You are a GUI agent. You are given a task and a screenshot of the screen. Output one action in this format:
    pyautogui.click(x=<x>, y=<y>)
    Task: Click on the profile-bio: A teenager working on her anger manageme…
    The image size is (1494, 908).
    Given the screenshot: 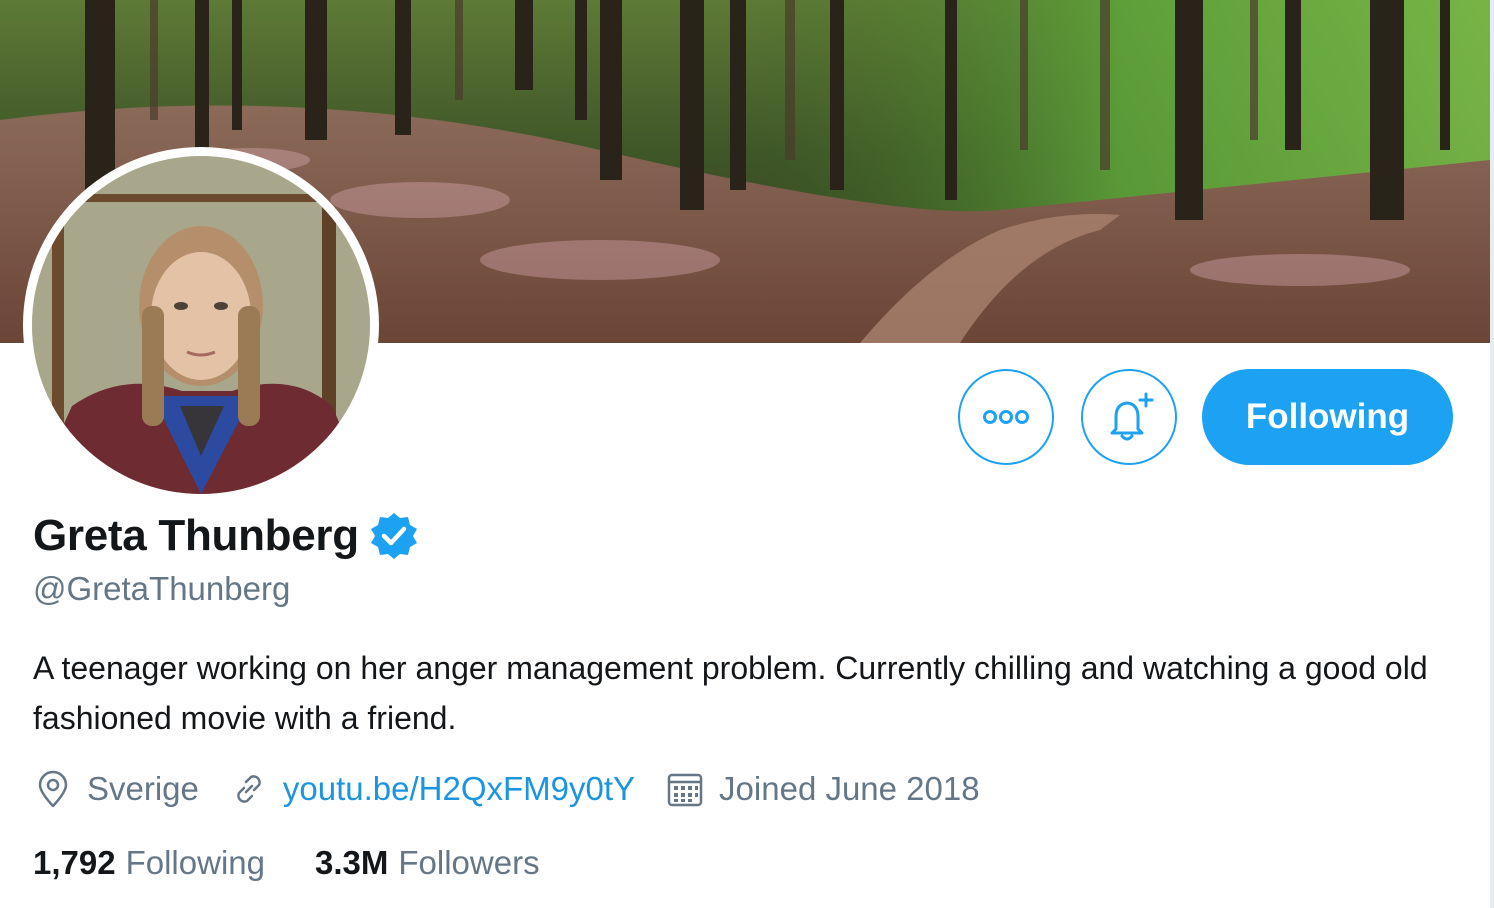 What is the action you would take?
    pyautogui.click(x=730, y=693)
    